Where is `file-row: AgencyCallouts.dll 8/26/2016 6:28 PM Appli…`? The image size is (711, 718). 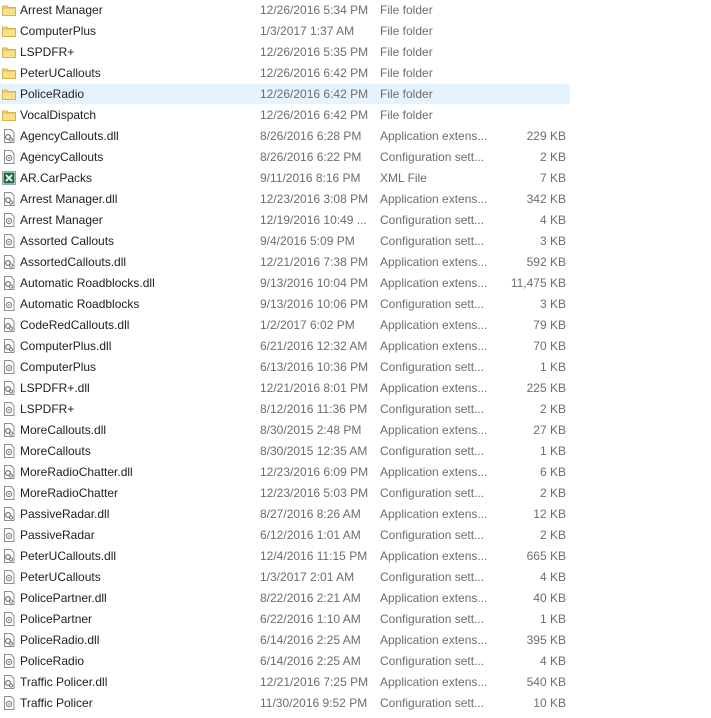
file-row: AgencyCallouts.dll 8/26/2016 6:28 PM Appli… is located at coordinates (355, 136).